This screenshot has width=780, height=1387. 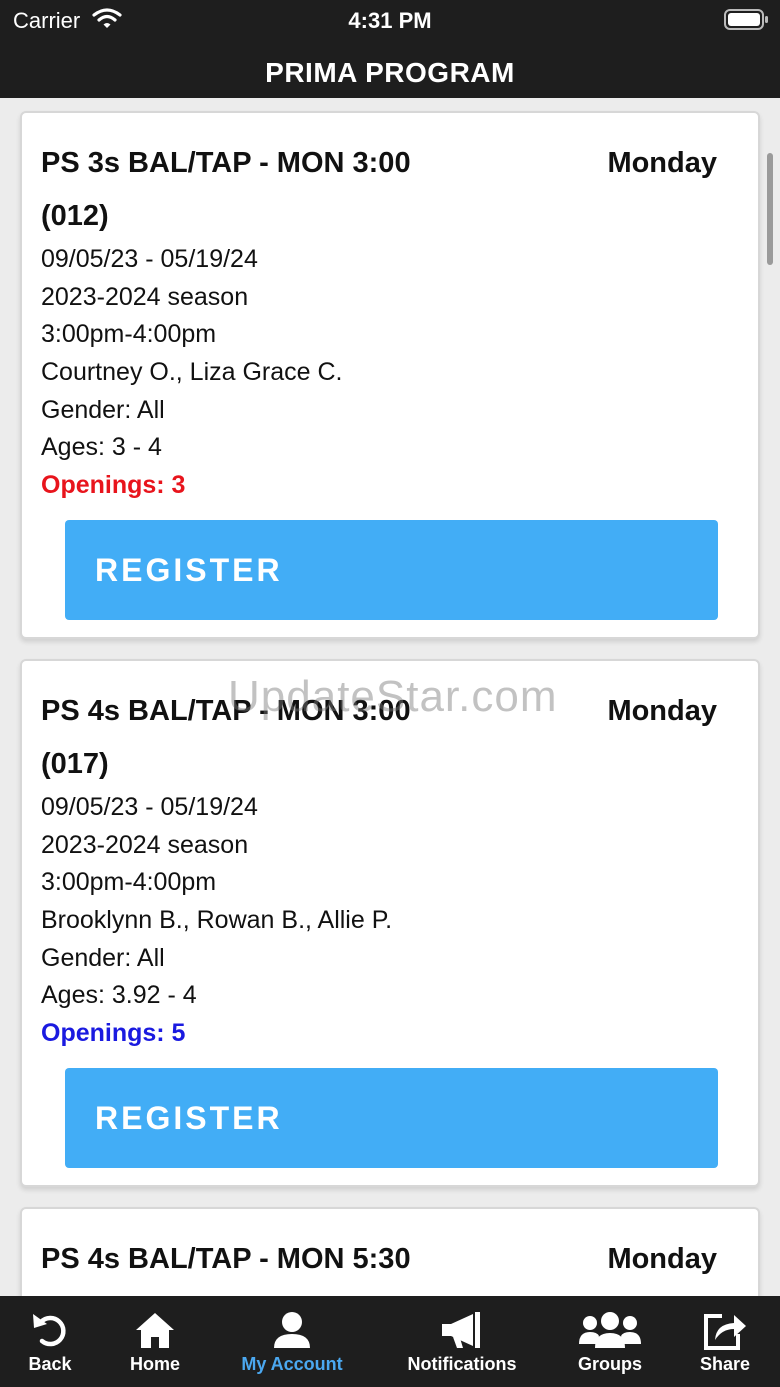 I want to click on class-ages: Ages: 3 - 4, so click(x=101, y=447).